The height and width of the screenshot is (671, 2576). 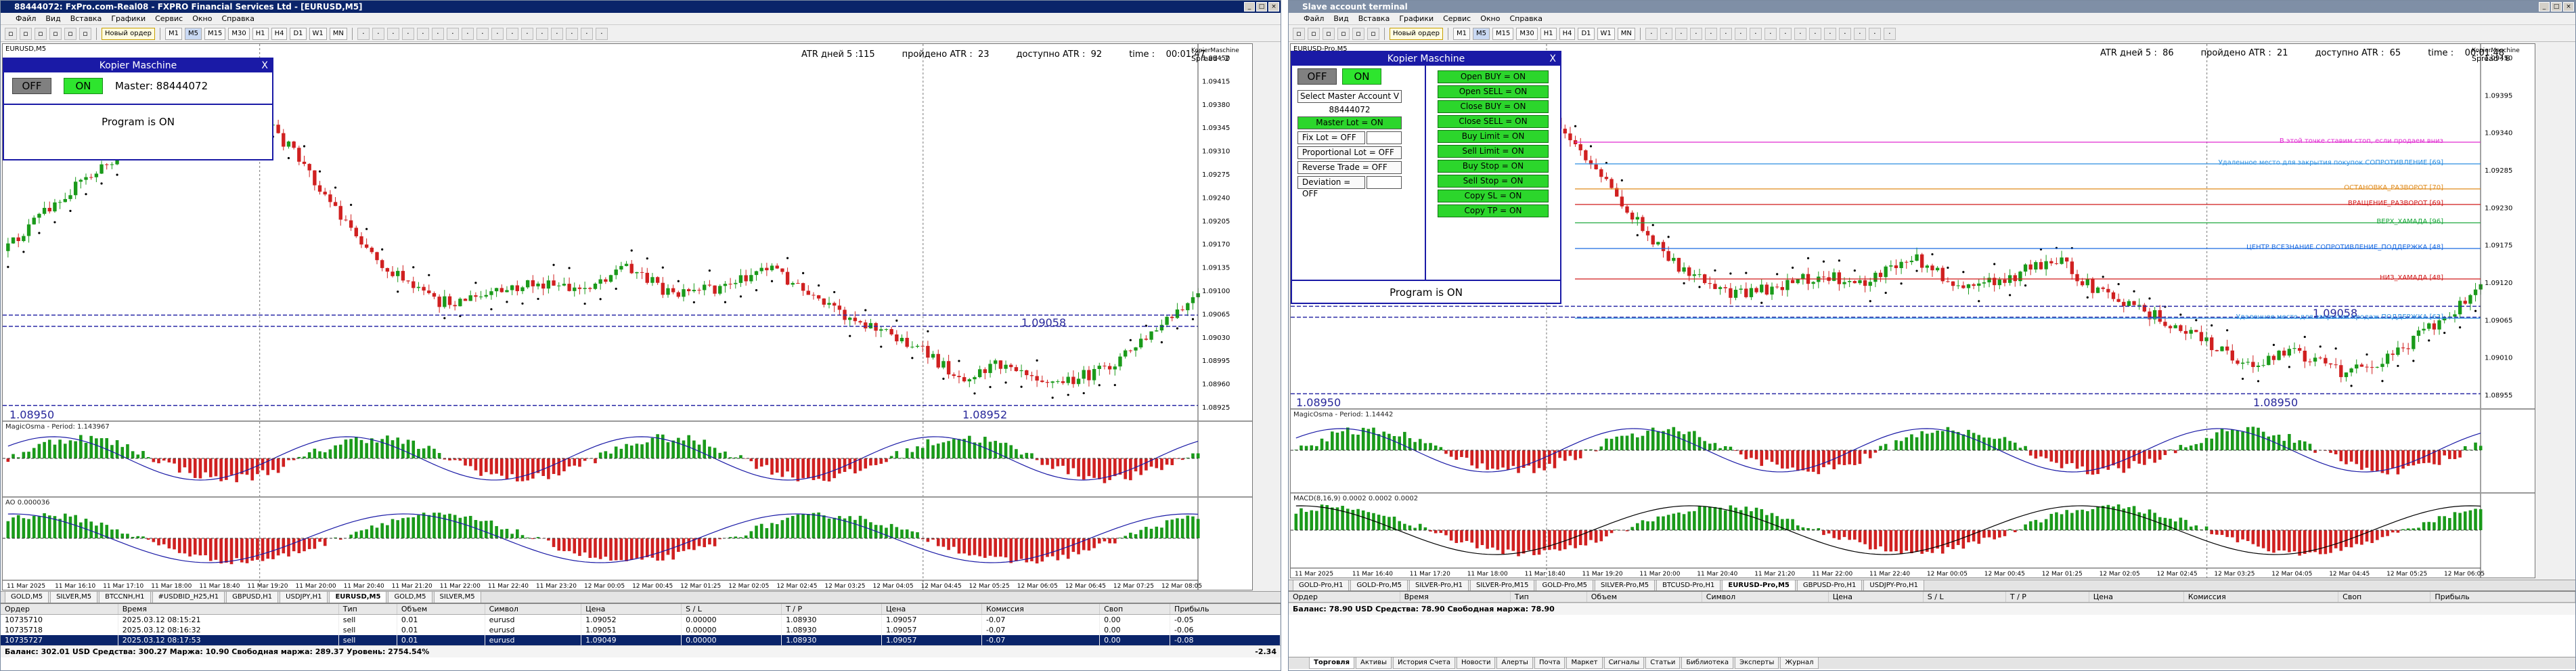 What do you see at coordinates (1584, 663) in the screenshot?
I see `terminal-tab: Маркет` at bounding box center [1584, 663].